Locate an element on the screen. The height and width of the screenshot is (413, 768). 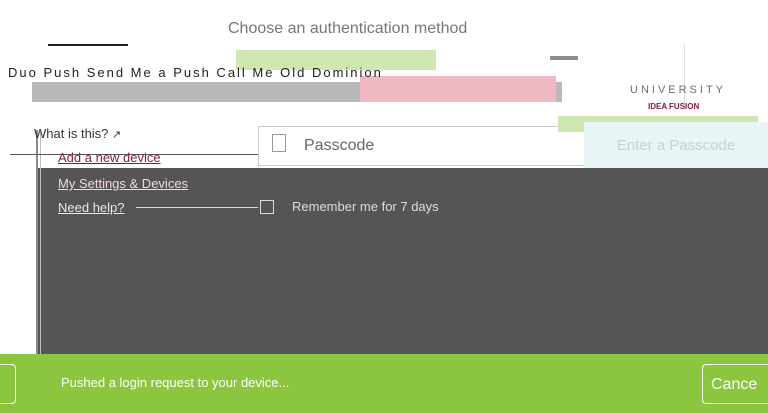
need-help-link: Need help? is located at coordinates (91, 207).